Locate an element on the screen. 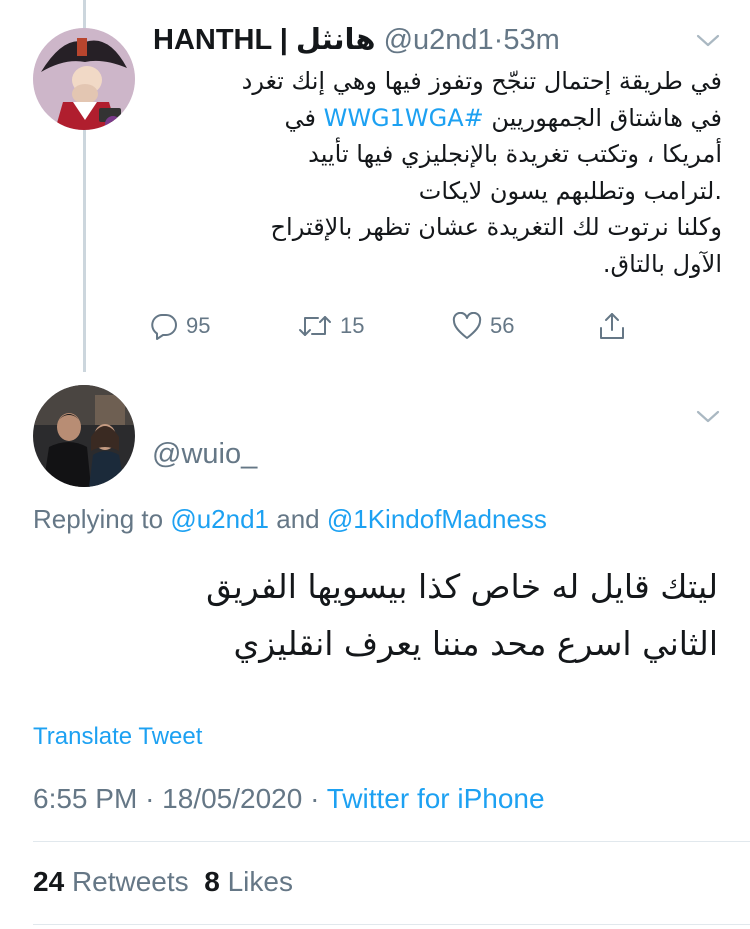  reply-button: 95 is located at coordinates (180, 326).